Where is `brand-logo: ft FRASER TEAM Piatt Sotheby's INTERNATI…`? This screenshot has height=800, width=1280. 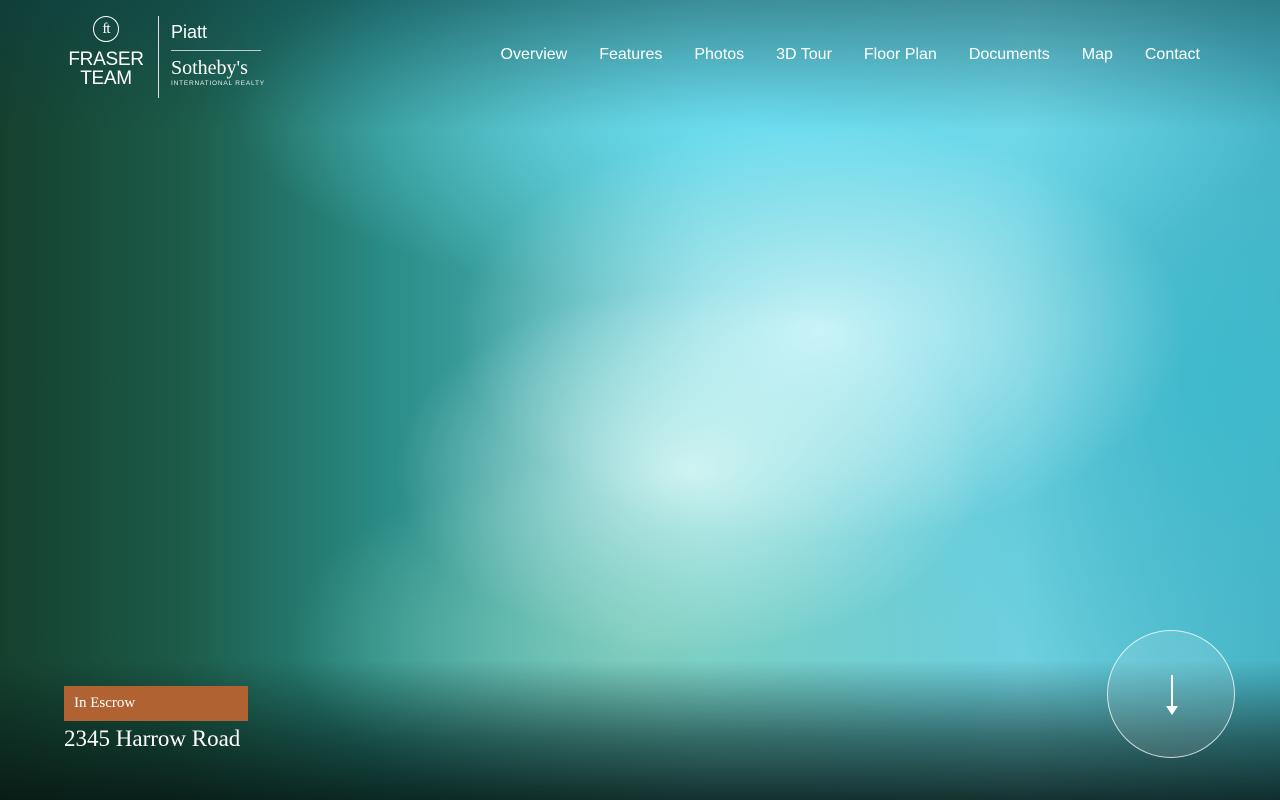
brand-logo: ft FRASER TEAM Piatt Sotheby's INTERNATI… is located at coordinates (164, 58).